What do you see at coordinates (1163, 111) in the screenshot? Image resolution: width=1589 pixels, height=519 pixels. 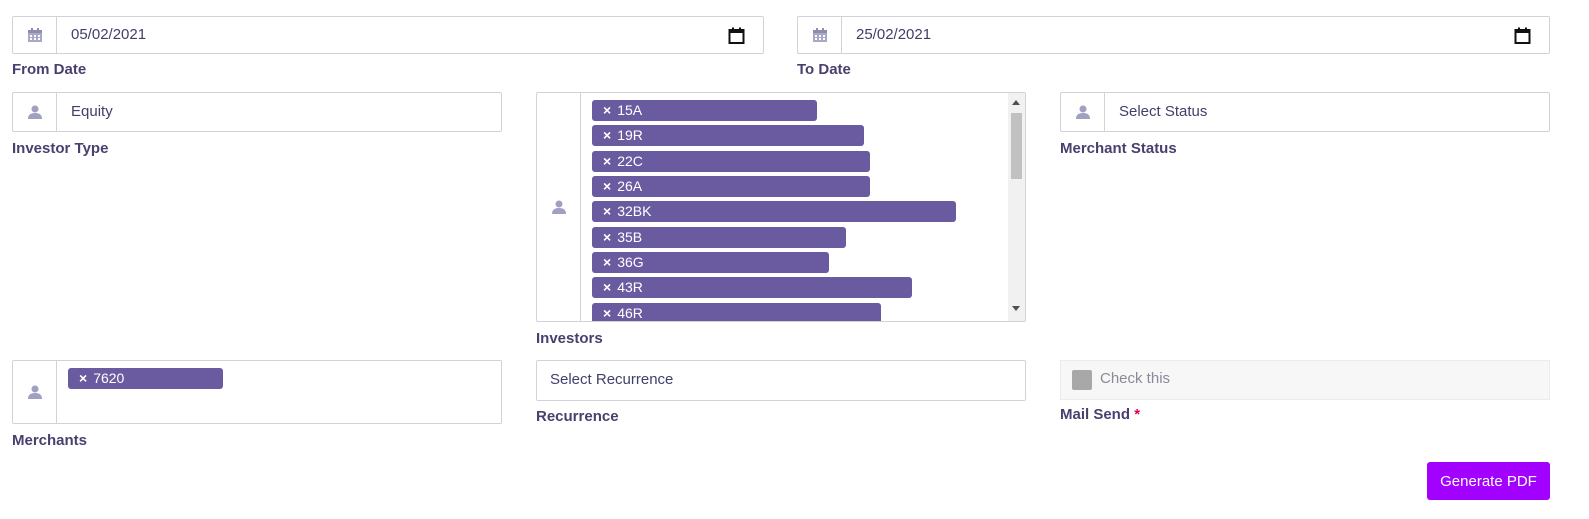 I see `merchant-status-placeholder: Select Status` at bounding box center [1163, 111].